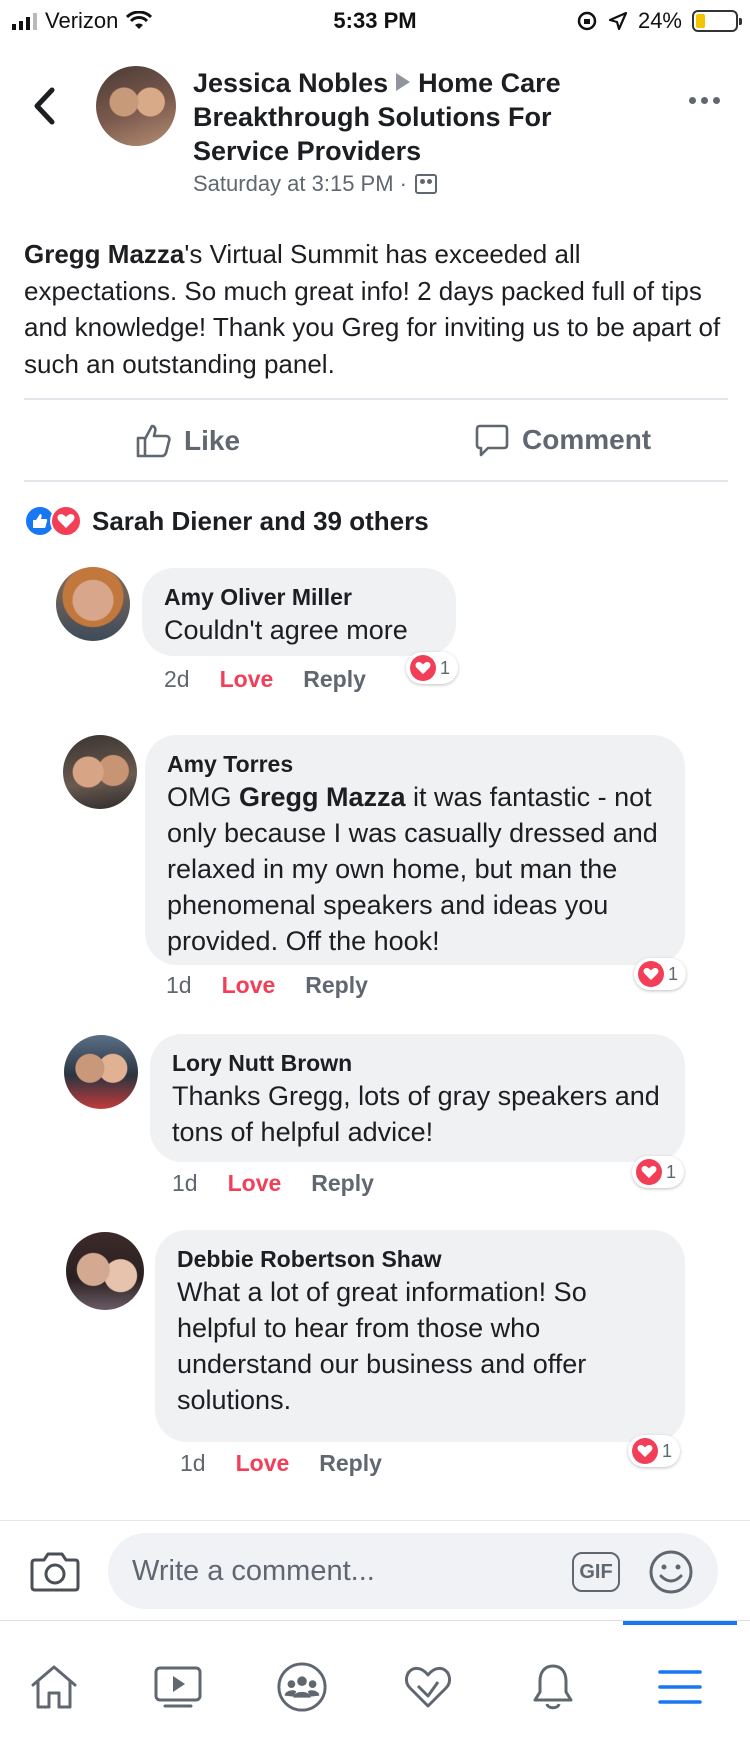  Describe the element at coordinates (375, 22) in the screenshot. I see `status-bar: Verizon 5:33 PM 24%` at that location.